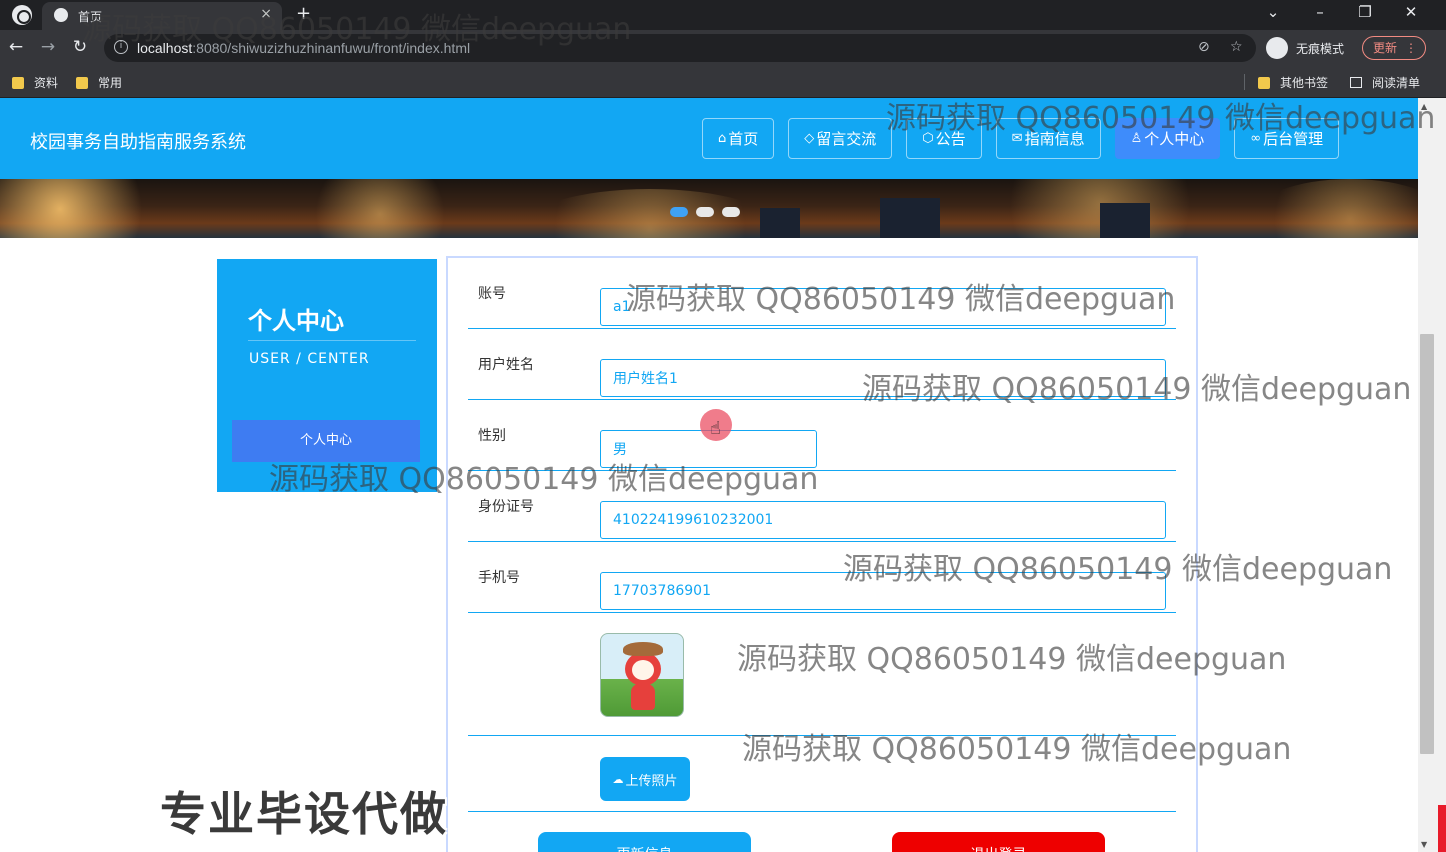 The height and width of the screenshot is (852, 1446). Describe the element at coordinates (644, 842) in the screenshot. I see `update-info-button: 更新信息` at that location.